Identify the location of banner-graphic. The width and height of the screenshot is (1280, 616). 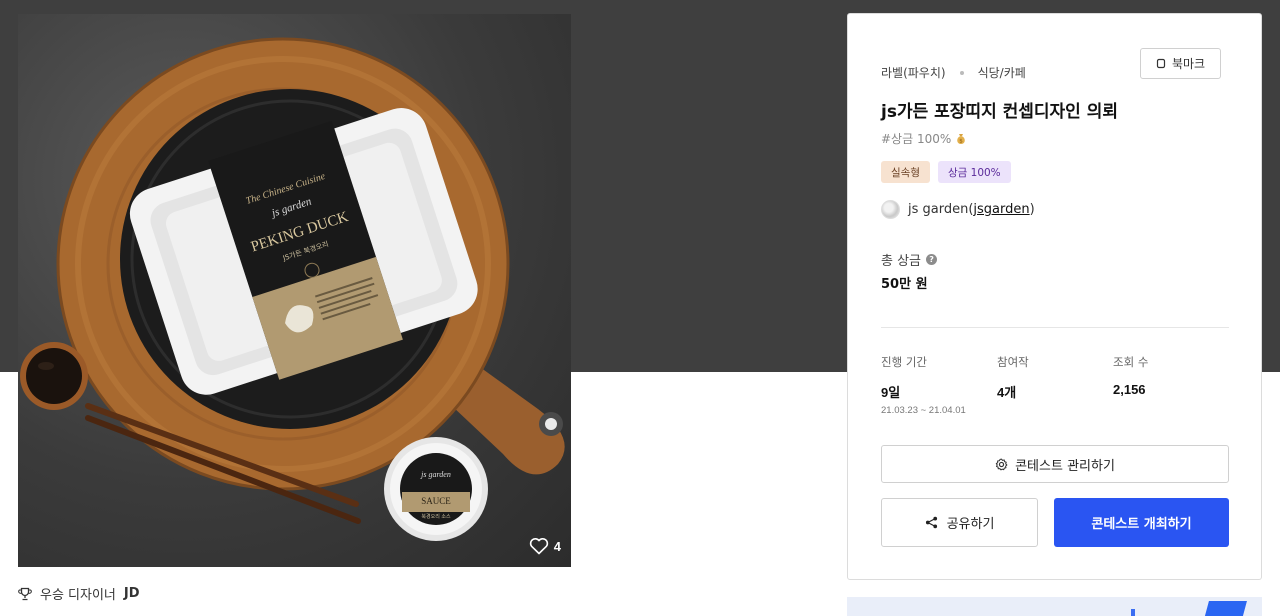
(1225, 608).